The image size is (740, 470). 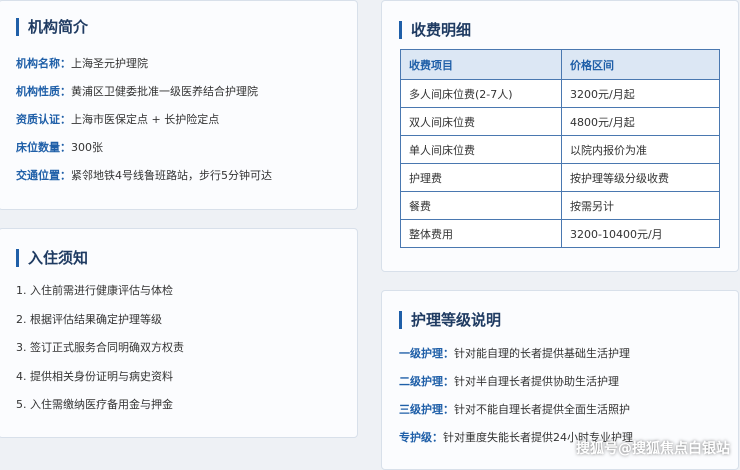 What do you see at coordinates (164, 91) in the screenshot?
I see `info-value: 黄浦区卫健委批准一级医养结合护理院` at bounding box center [164, 91].